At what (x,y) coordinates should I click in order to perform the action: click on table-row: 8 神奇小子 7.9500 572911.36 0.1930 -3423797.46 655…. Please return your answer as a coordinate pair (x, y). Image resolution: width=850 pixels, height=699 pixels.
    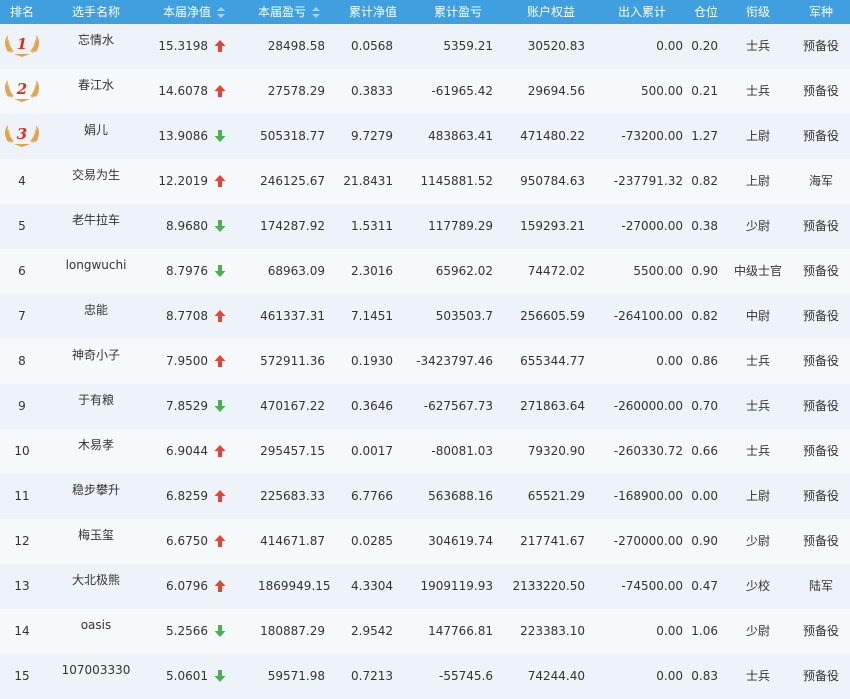
    Looking at the image, I should click on (425, 361).